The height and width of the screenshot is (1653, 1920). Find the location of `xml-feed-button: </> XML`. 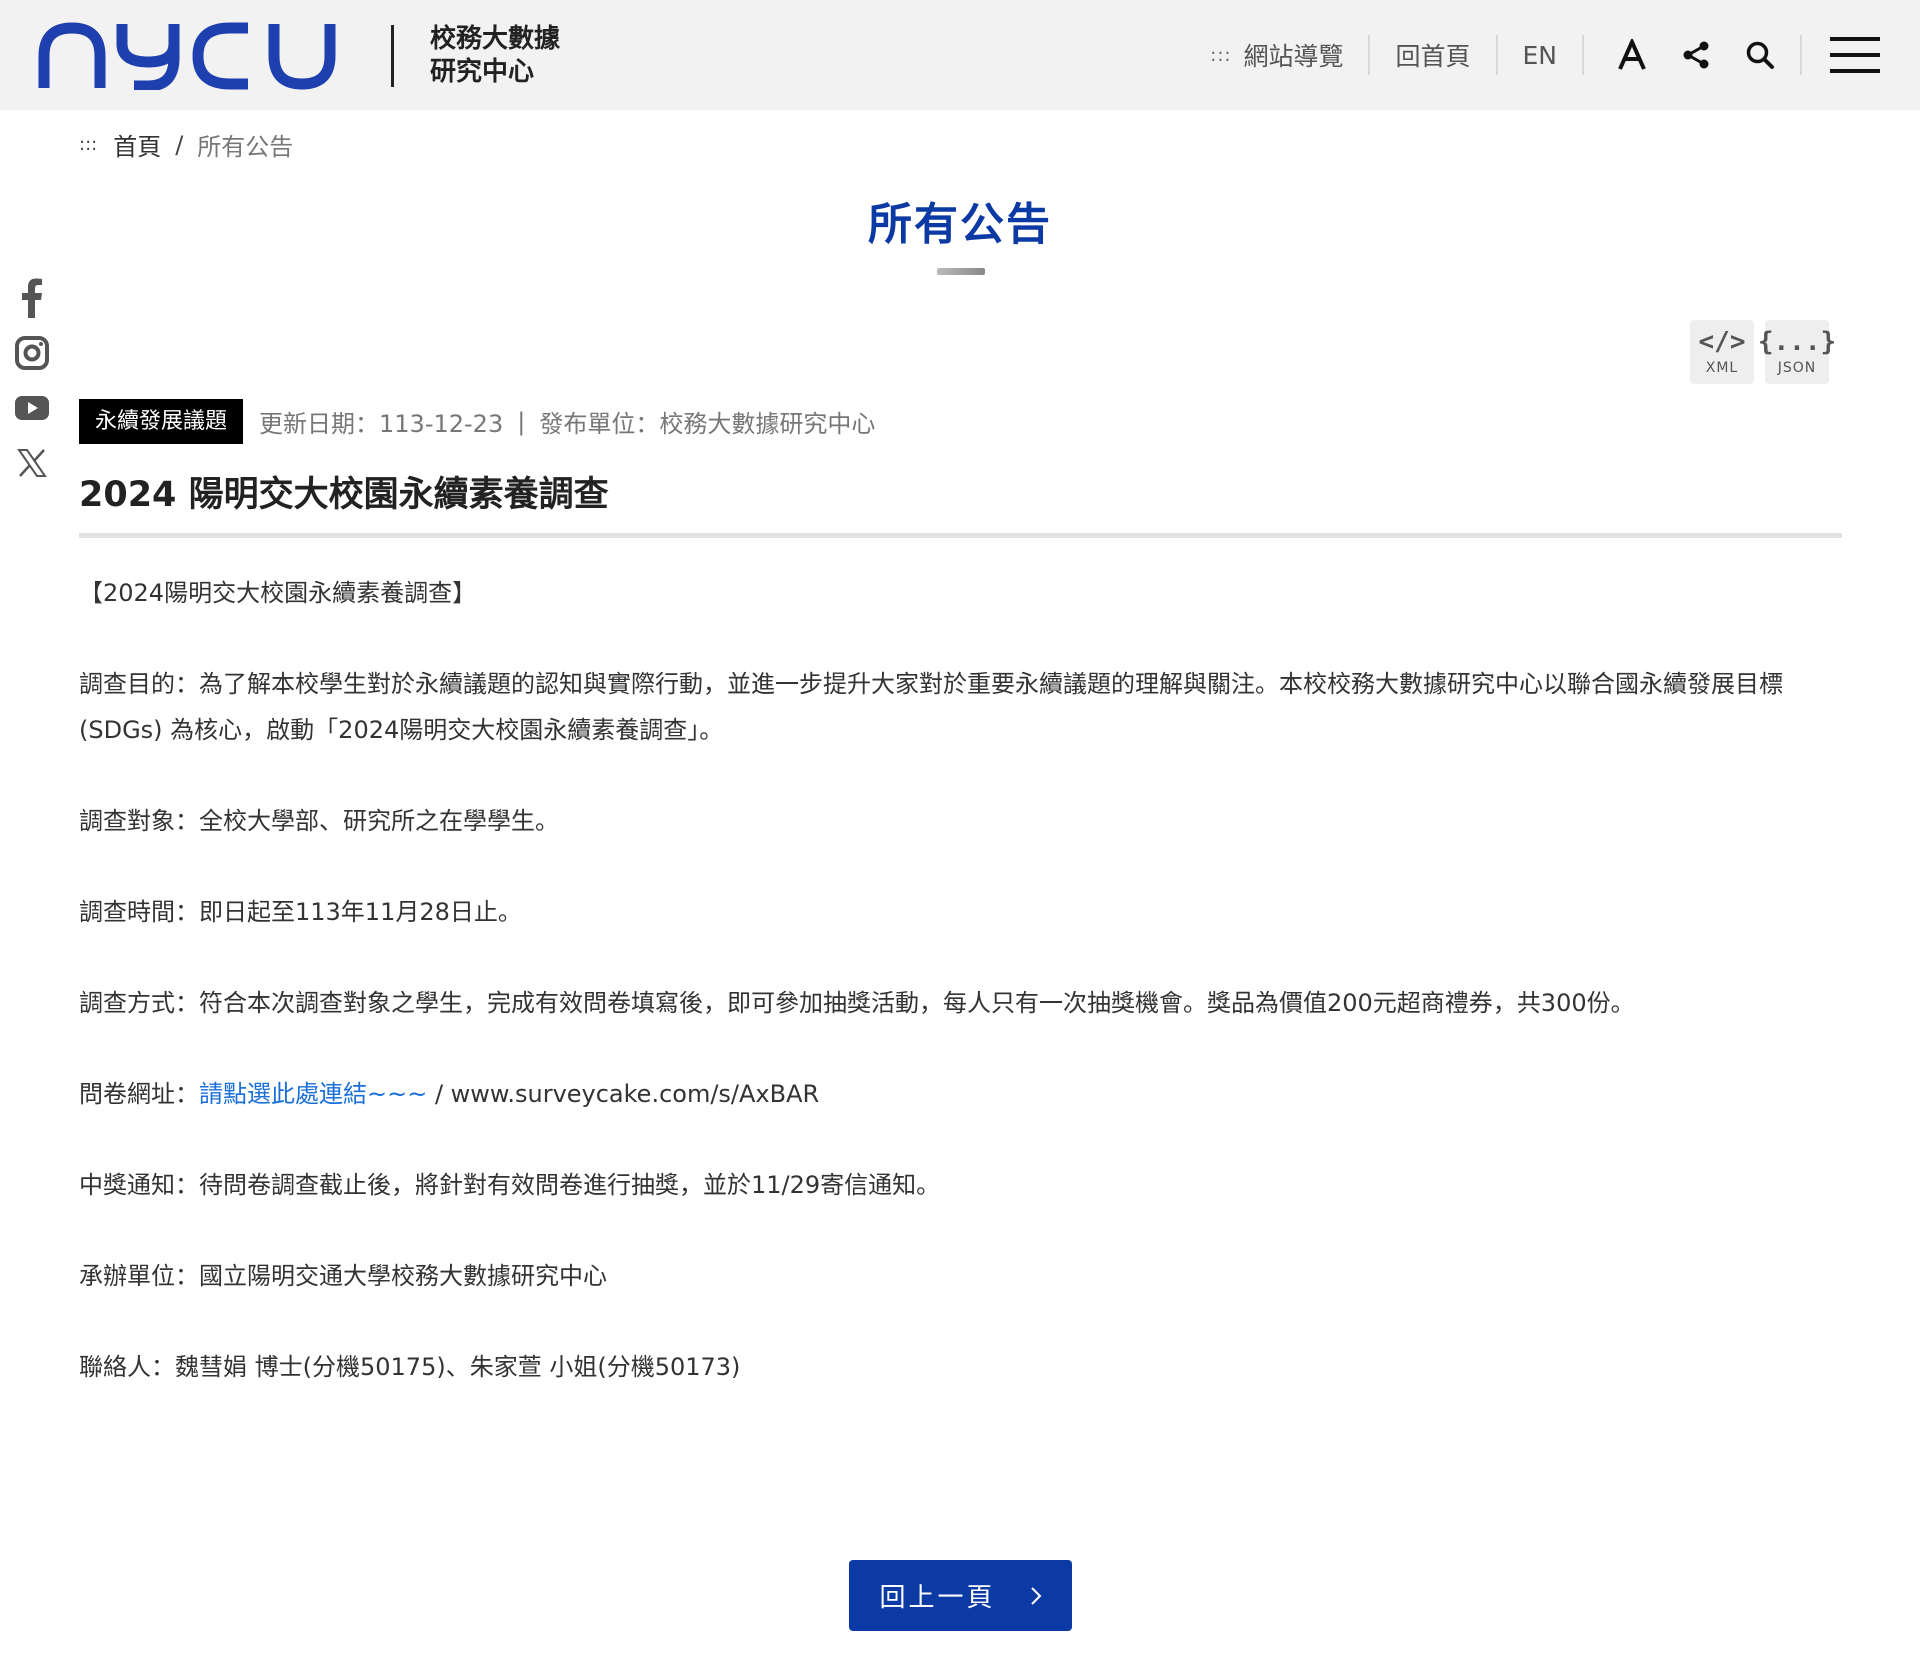

xml-feed-button: </> XML is located at coordinates (1722, 352).